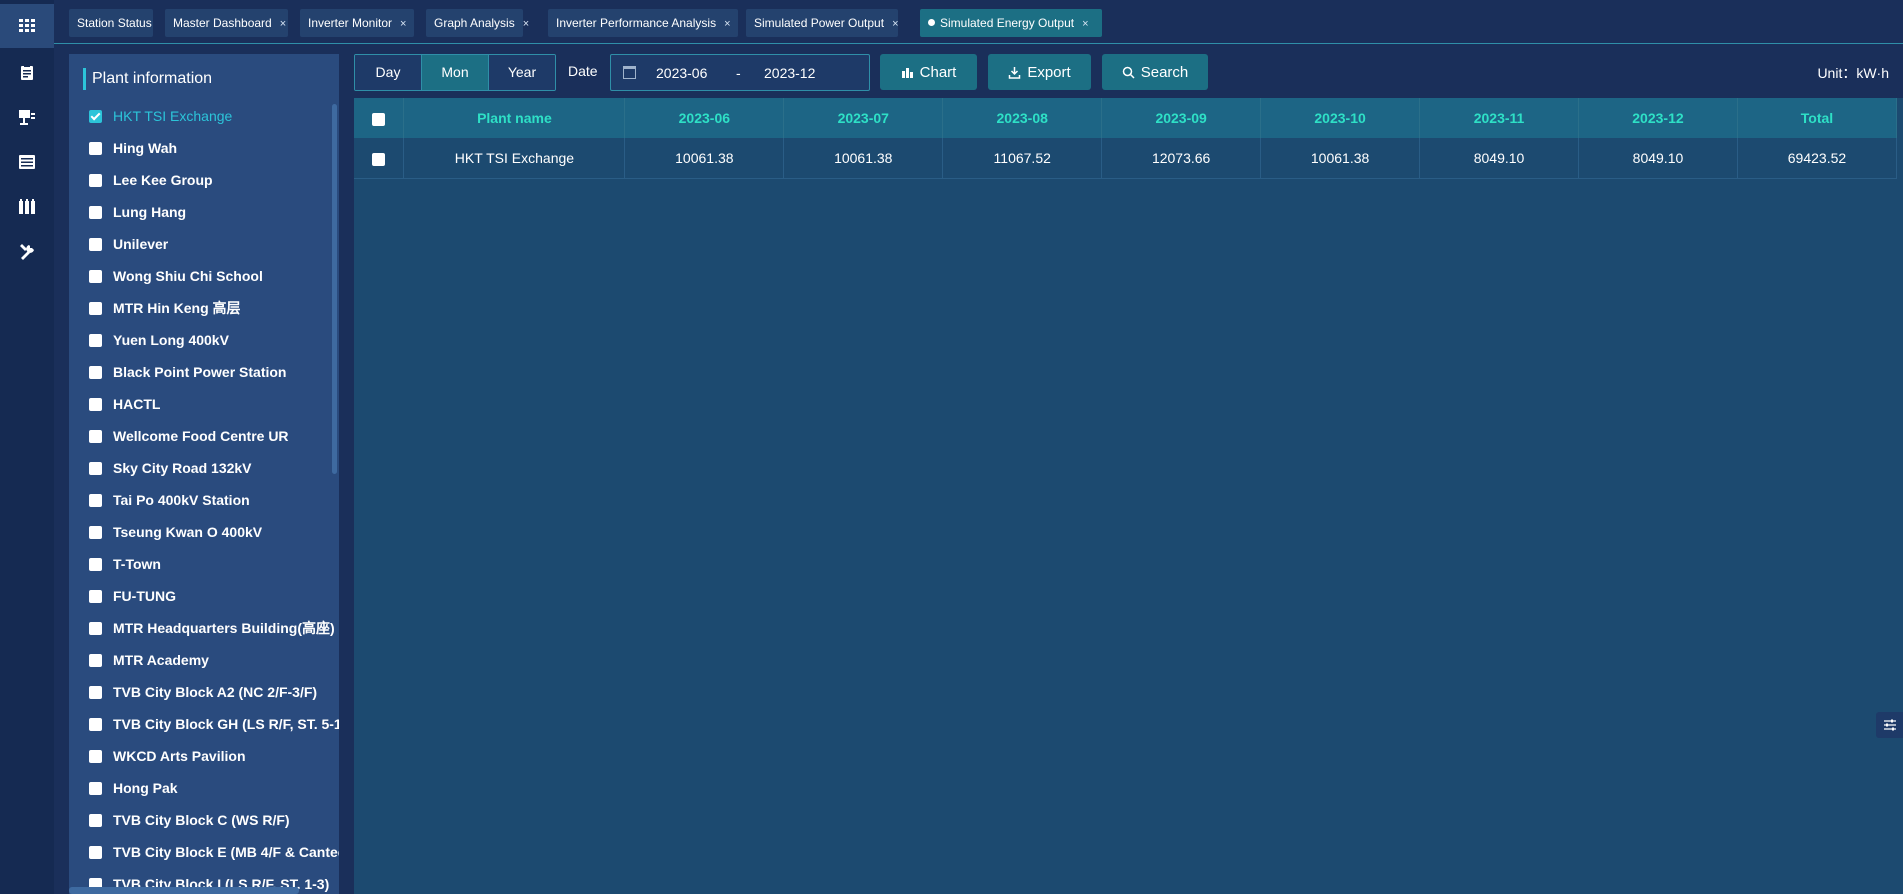 The image size is (1903, 894). I want to click on select-all-cell, so click(379, 118).